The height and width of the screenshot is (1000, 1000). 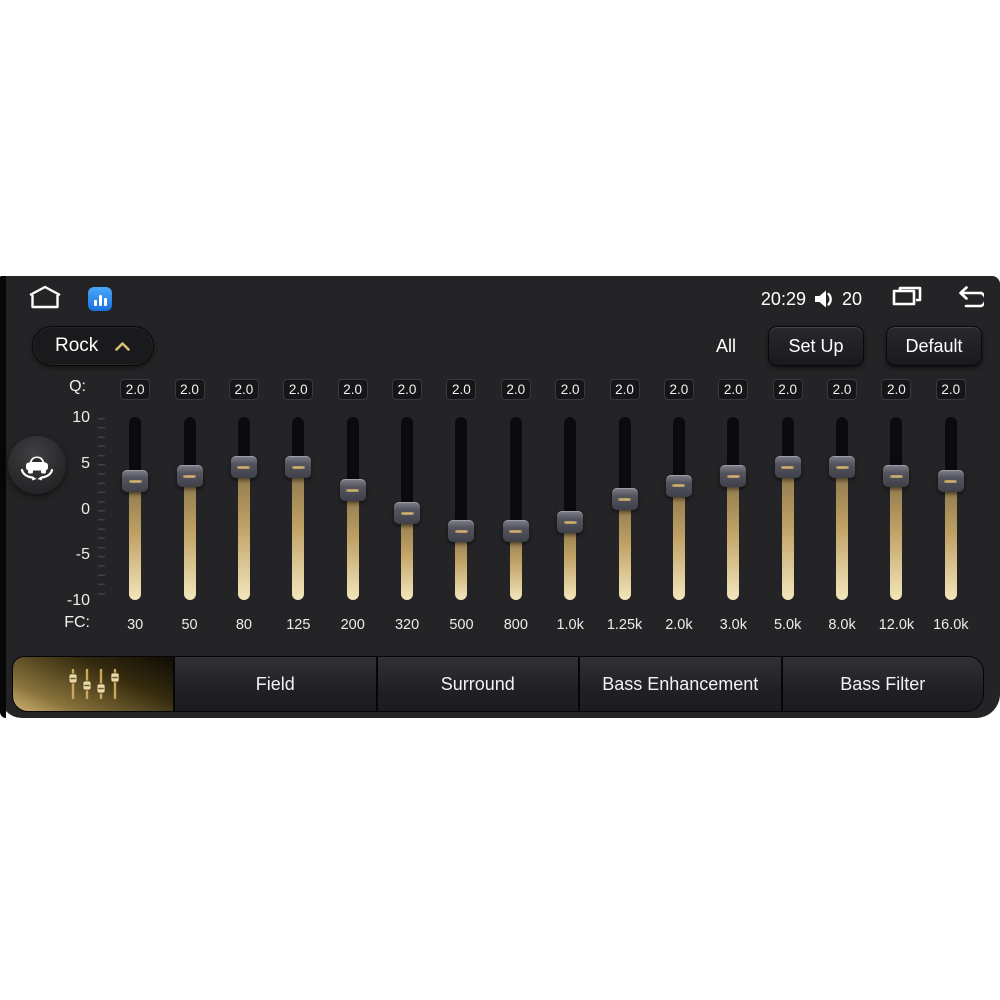 I want to click on eq-band: 2.0 3.0k, so click(x=733, y=509).